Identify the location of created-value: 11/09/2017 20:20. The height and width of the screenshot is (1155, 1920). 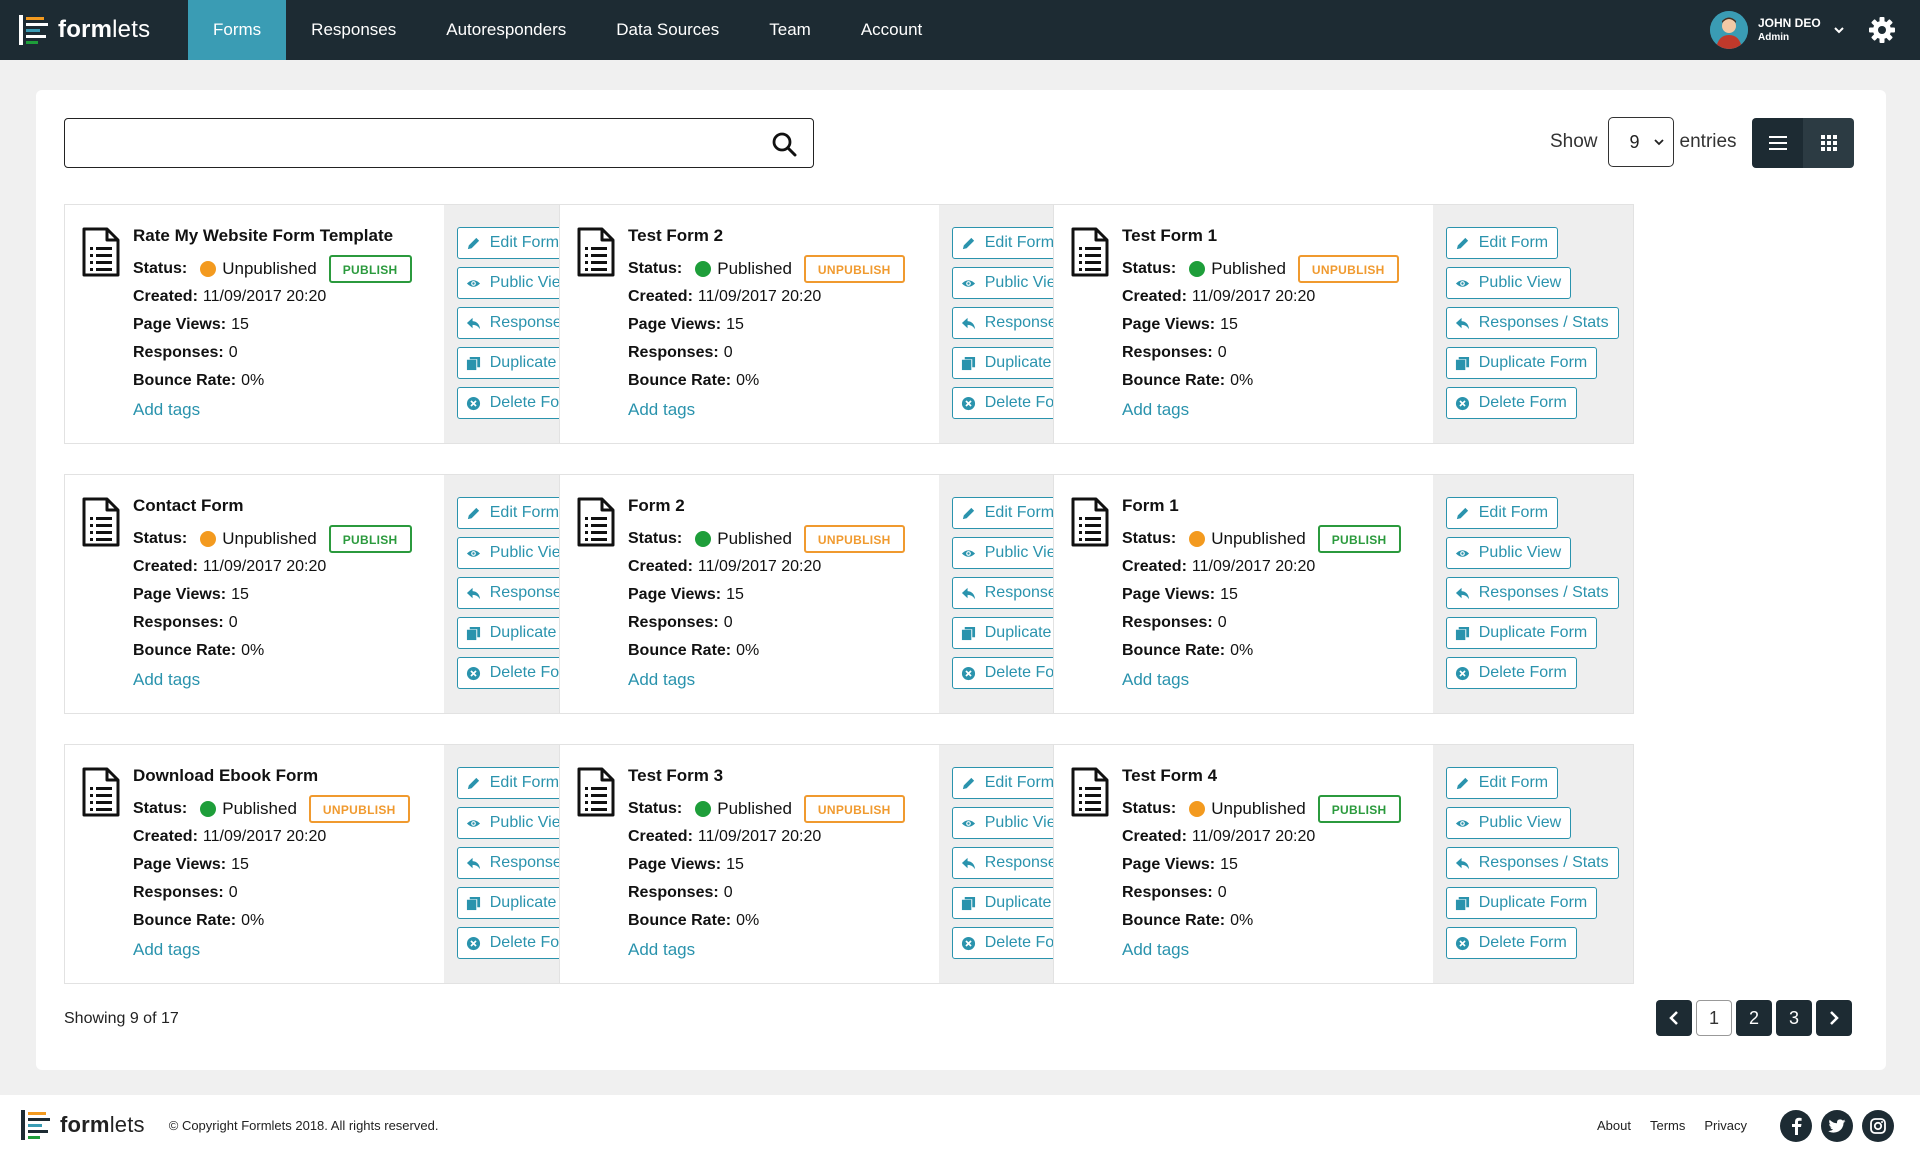
(1253, 296).